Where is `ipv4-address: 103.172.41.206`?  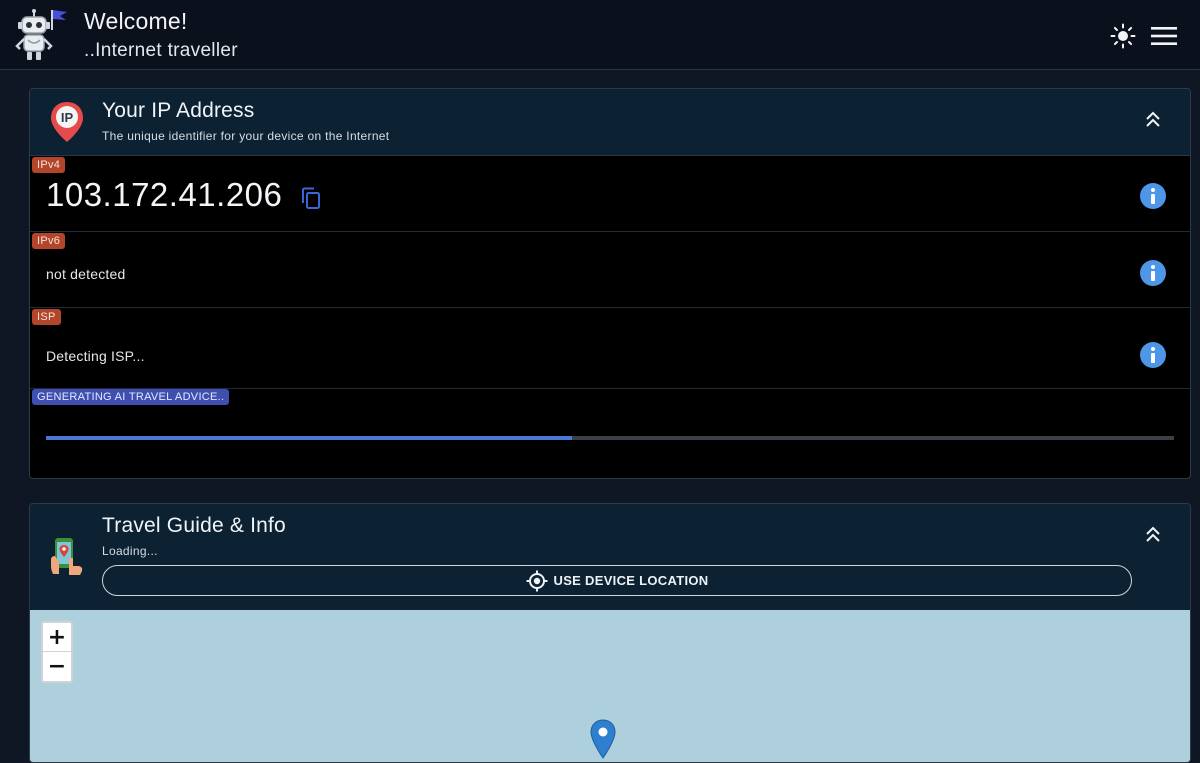
ipv4-address: 103.172.41.206 is located at coordinates (164, 194).